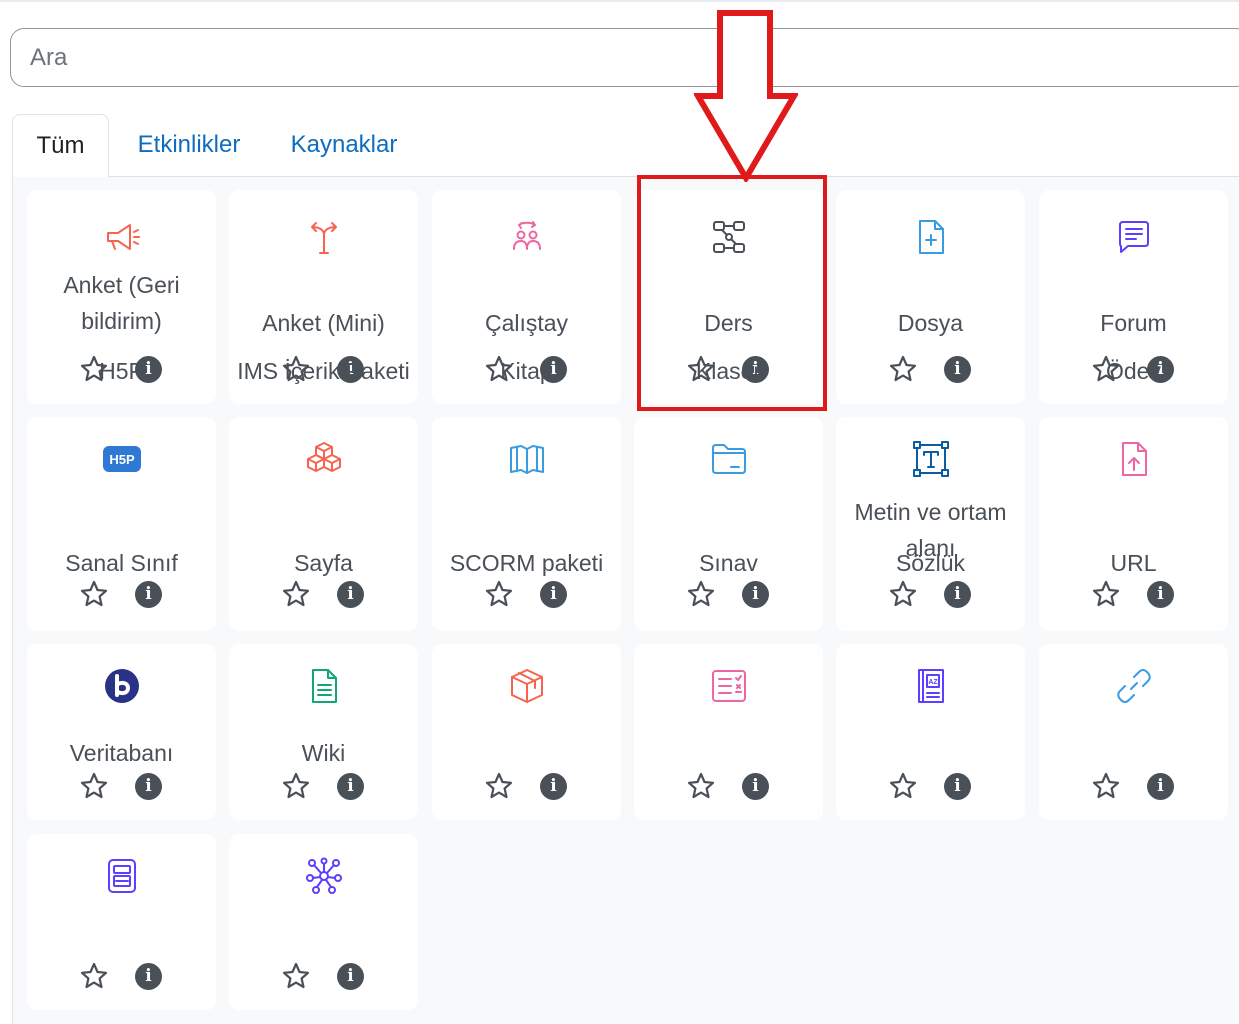  I want to click on module-name: Ders, so click(728, 323).